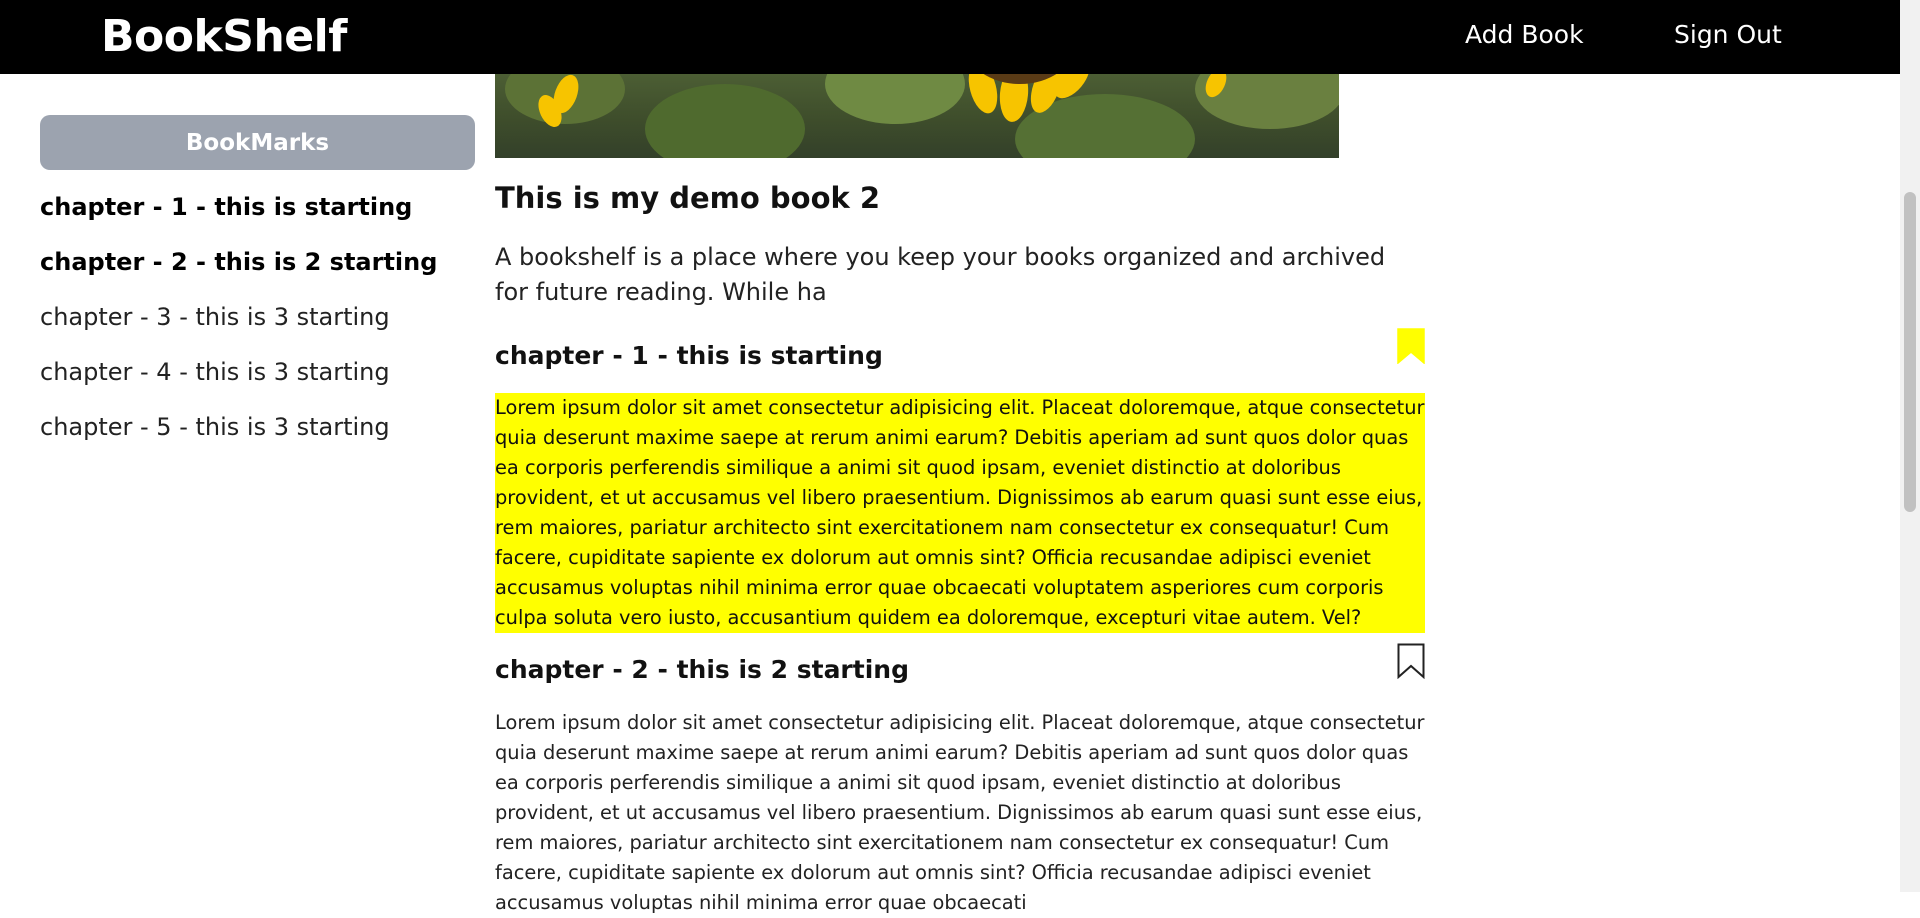  What do you see at coordinates (688, 198) in the screenshot?
I see `book-title: This is my demo book 2` at bounding box center [688, 198].